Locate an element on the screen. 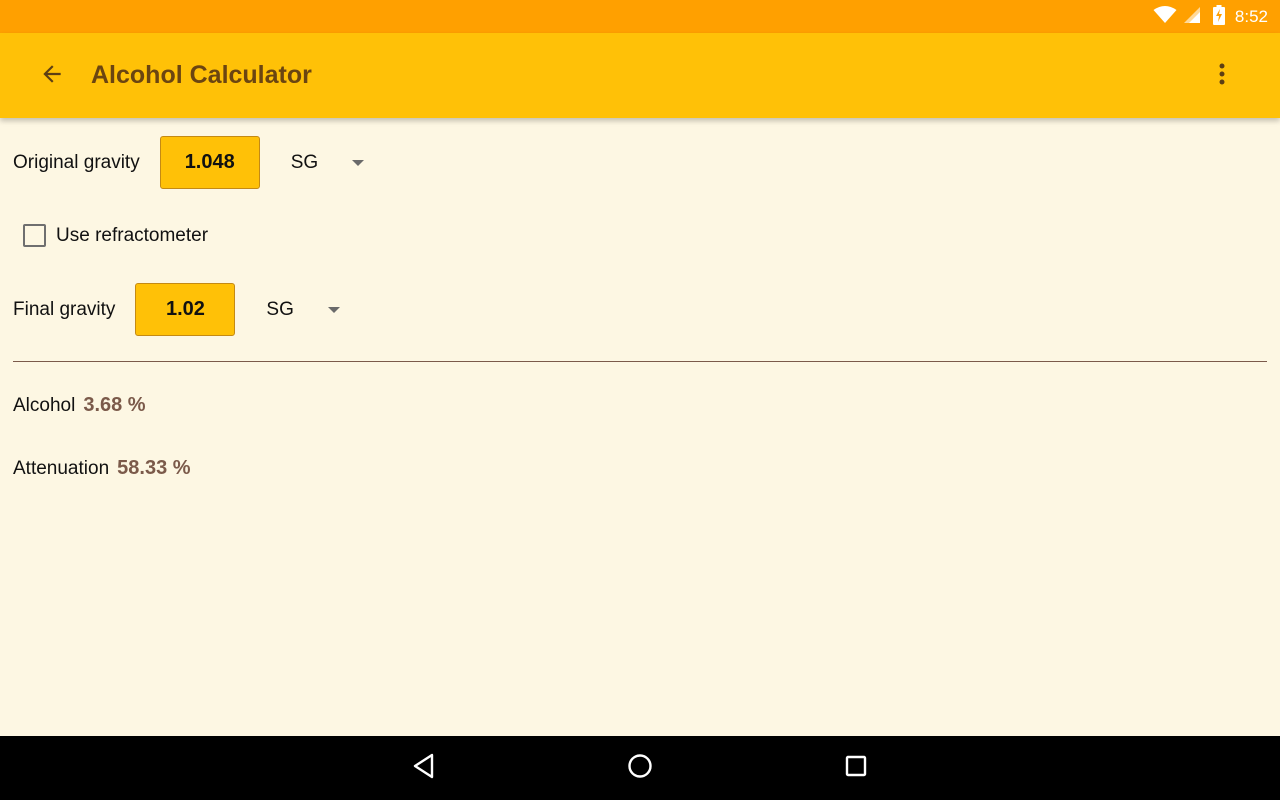  nav-back-button is located at coordinates (424, 768).